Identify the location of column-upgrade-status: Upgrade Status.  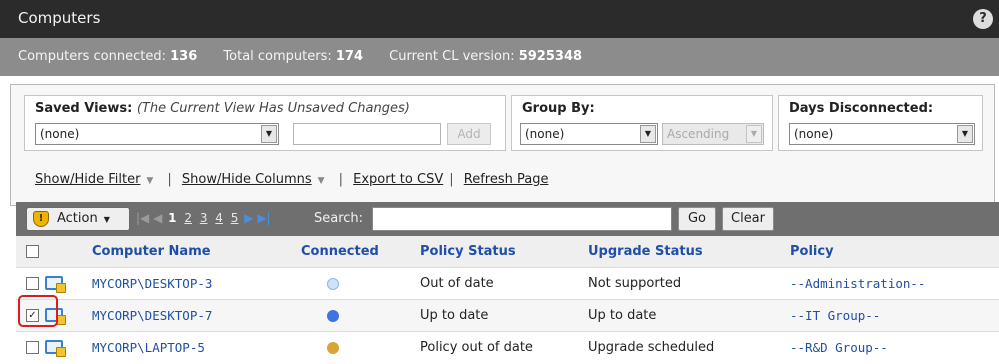
(645, 251).